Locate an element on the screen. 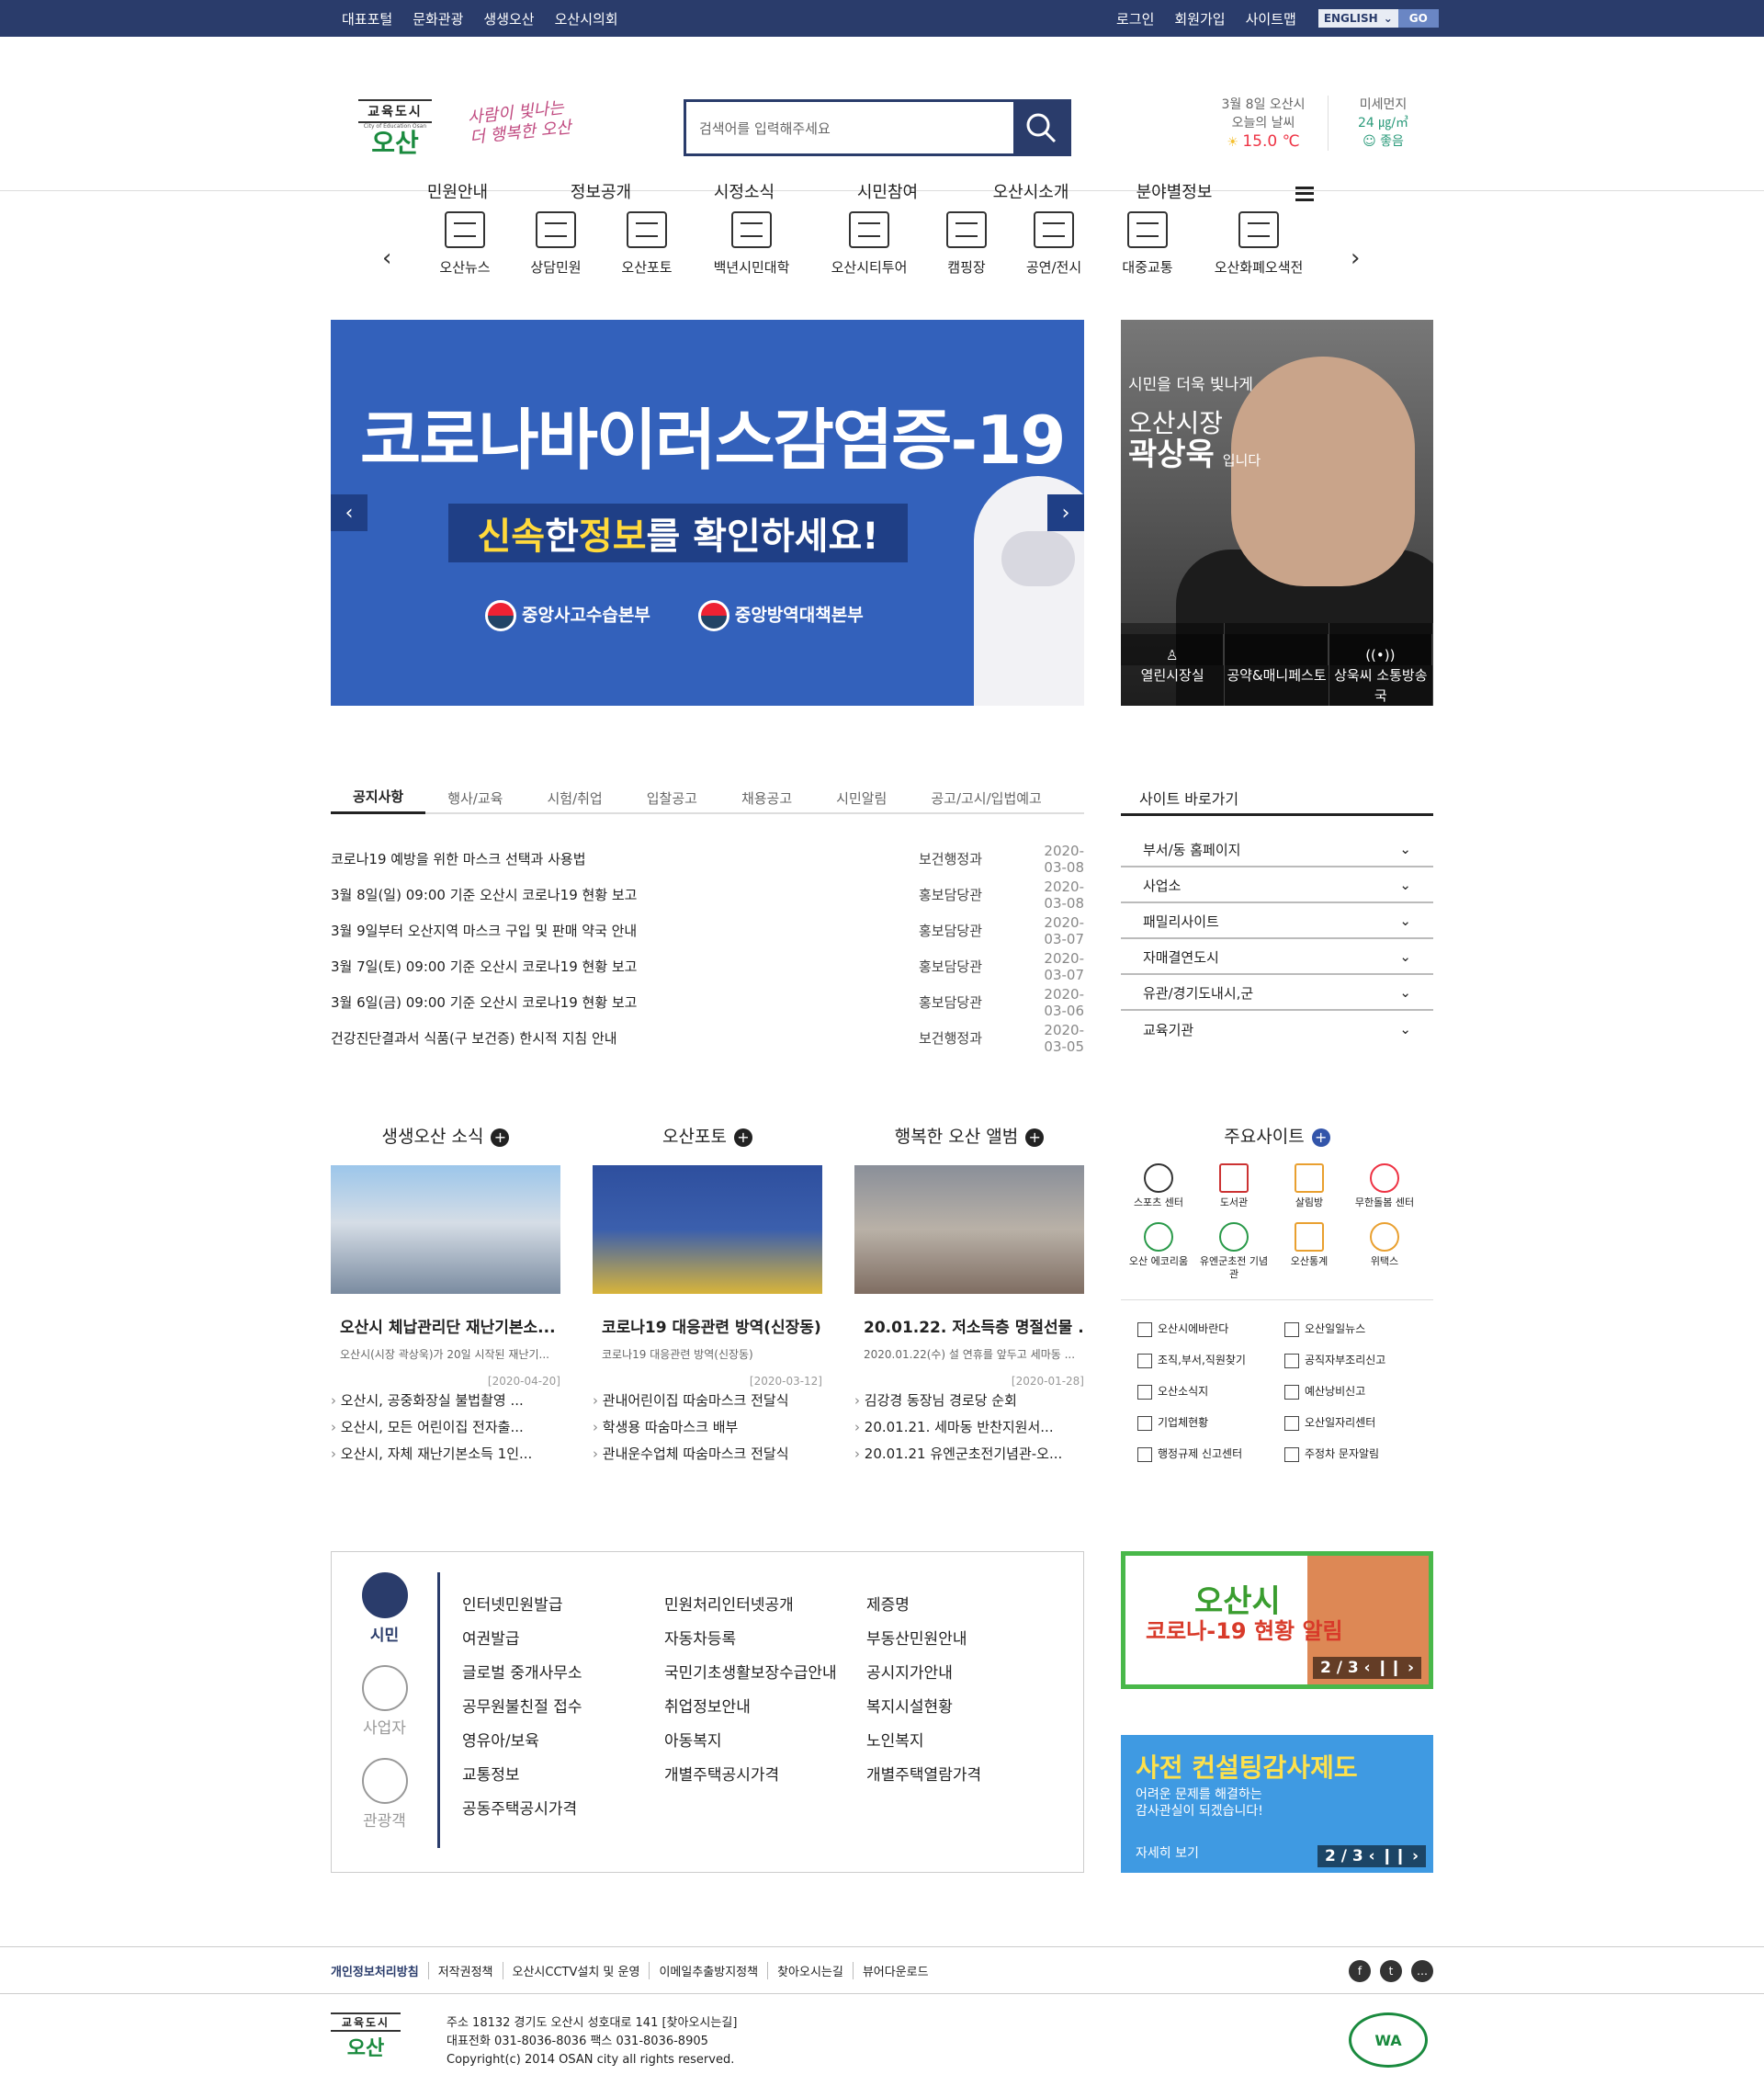  site-un-memorial: 유엔군초전 기념관 is located at coordinates (1234, 1251).